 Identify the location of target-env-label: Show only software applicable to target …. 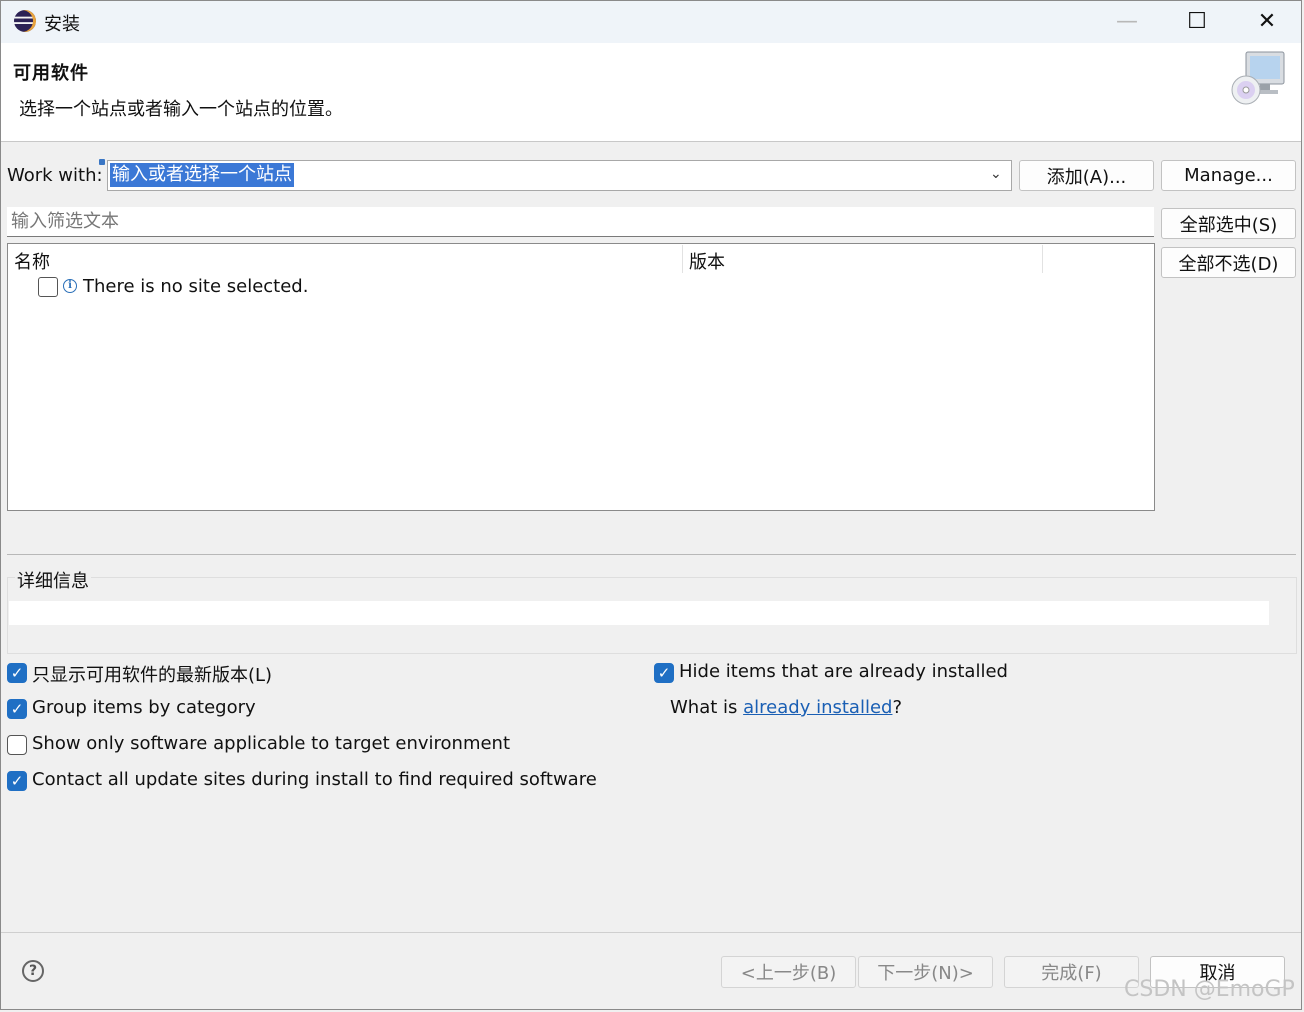
(271, 743).